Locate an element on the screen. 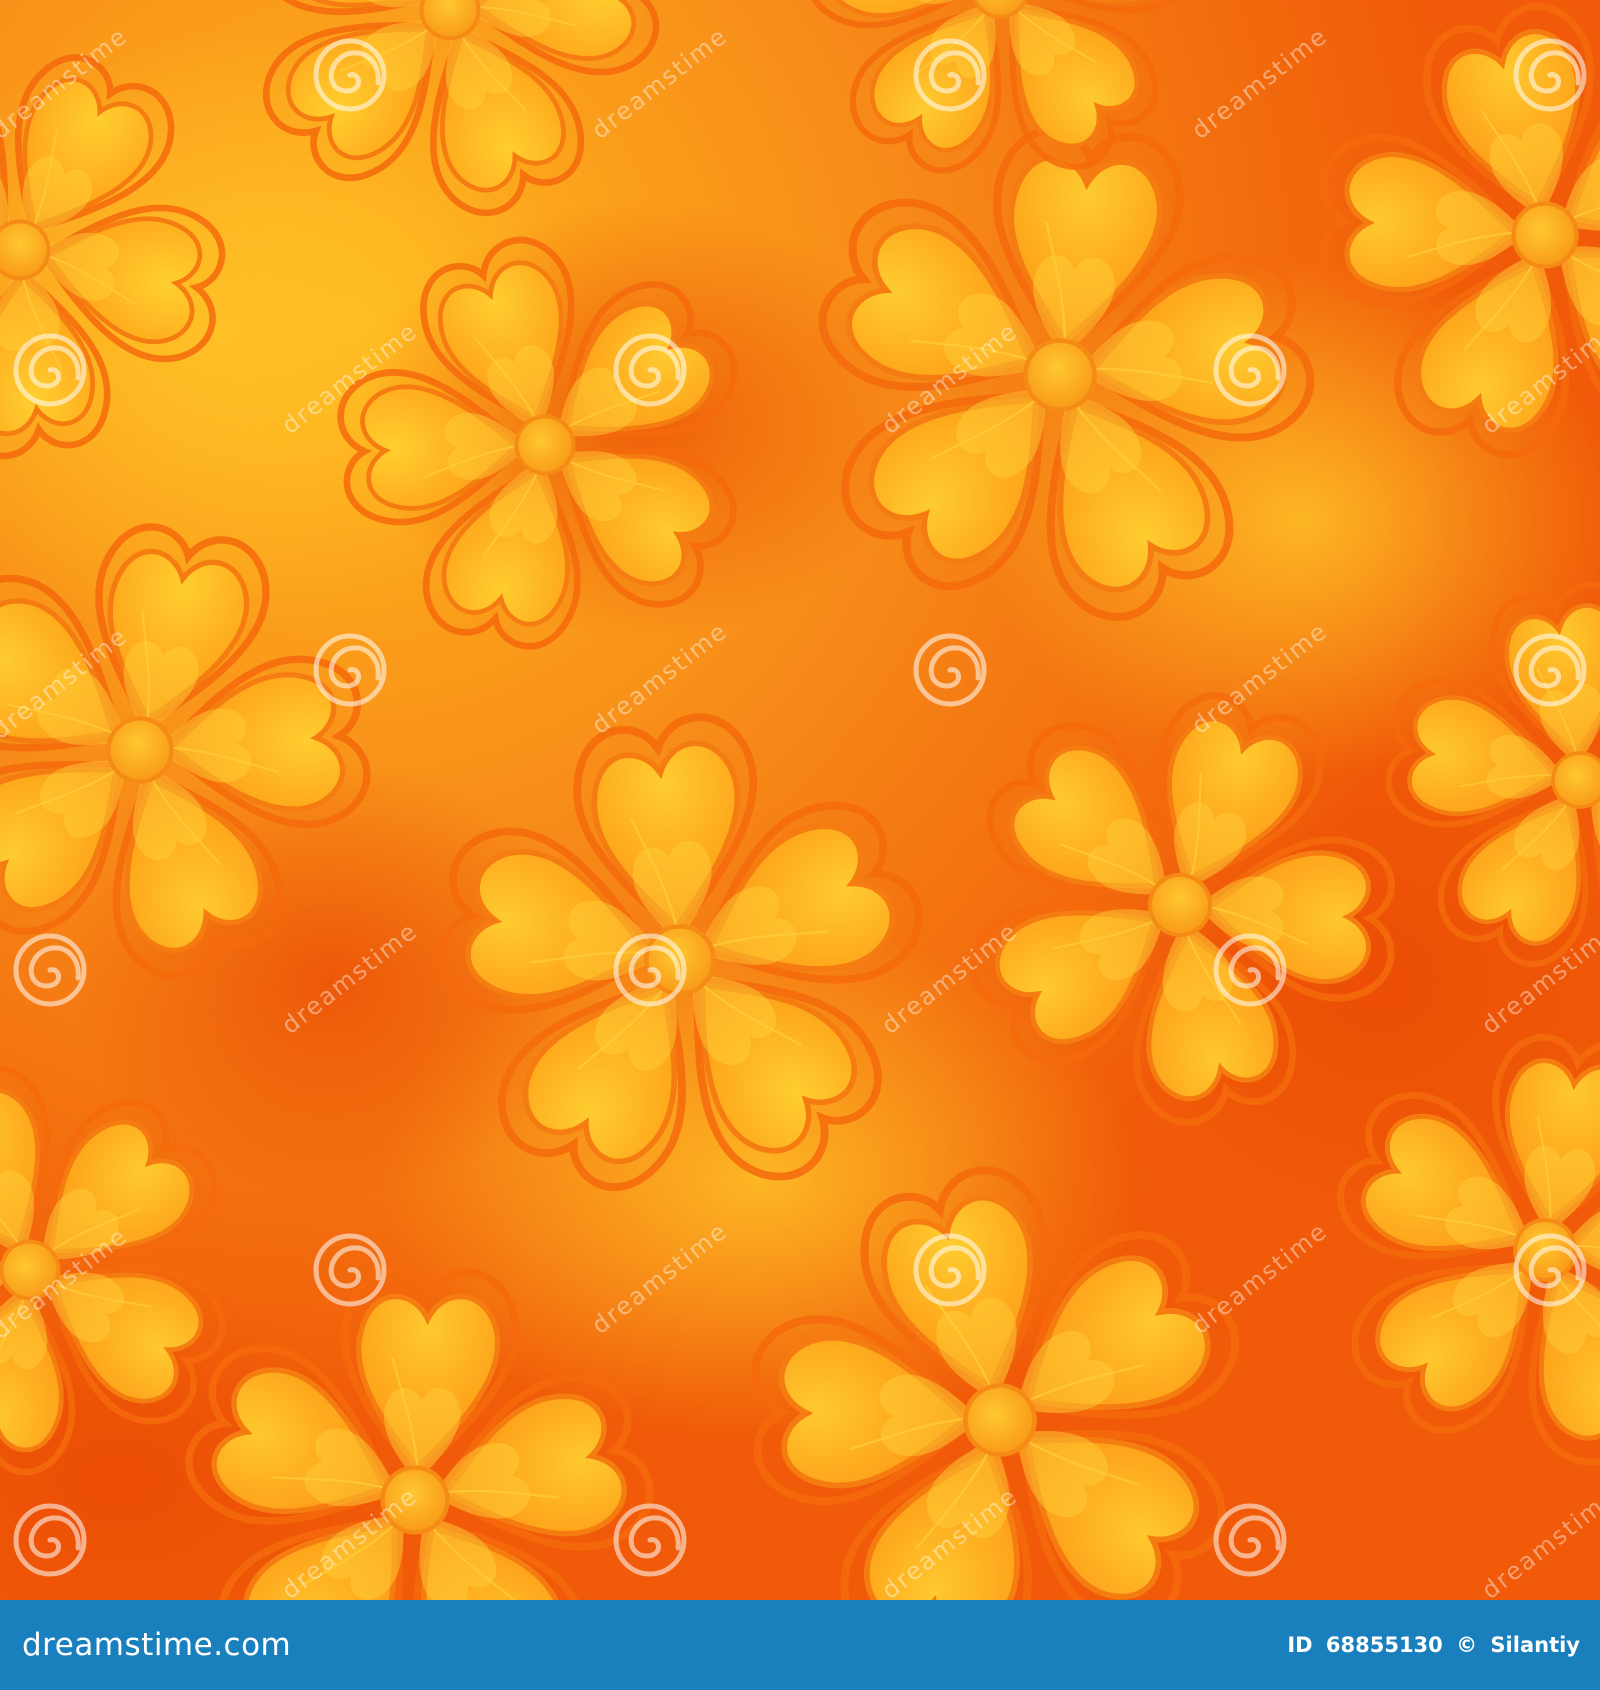  copyright-symbol: © is located at coordinates (1467, 1645).